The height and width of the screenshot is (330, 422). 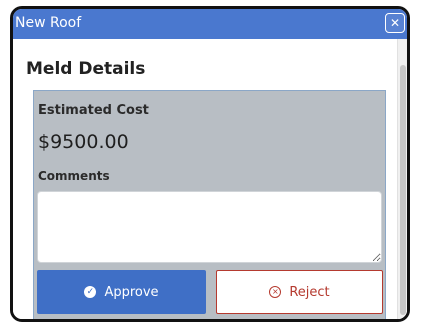 I want to click on dialog-titlebar: New Roof ✕, so click(x=210, y=24).